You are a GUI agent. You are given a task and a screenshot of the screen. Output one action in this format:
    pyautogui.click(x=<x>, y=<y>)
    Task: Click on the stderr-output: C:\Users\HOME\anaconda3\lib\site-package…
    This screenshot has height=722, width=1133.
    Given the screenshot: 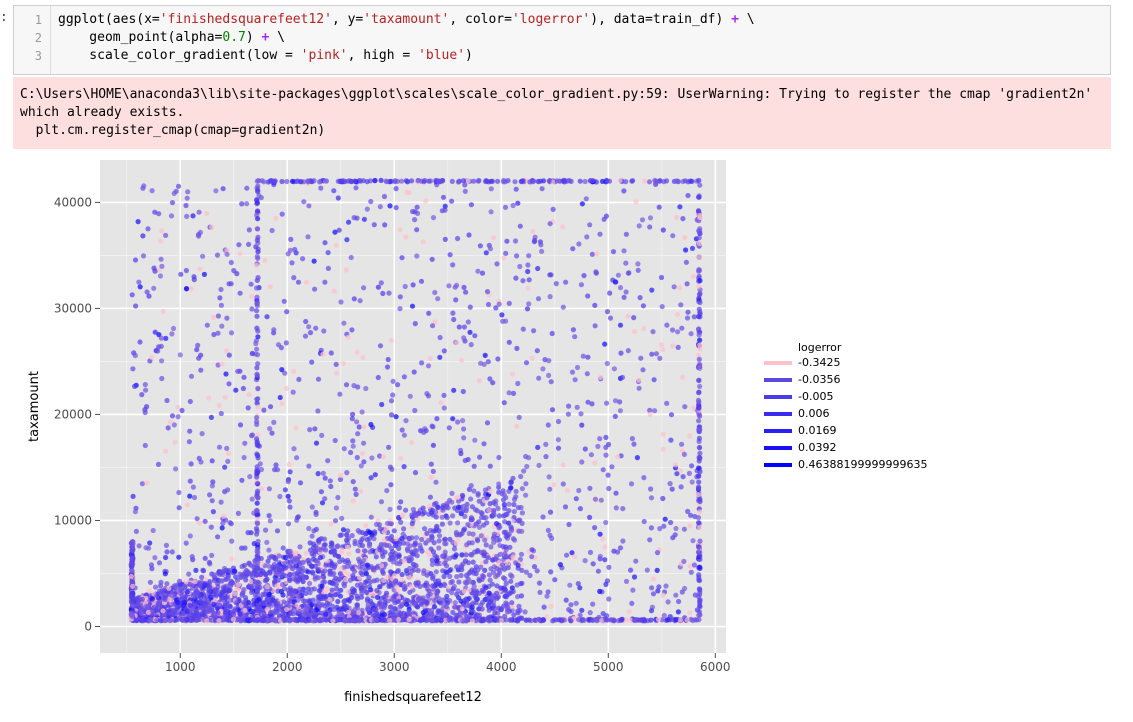 What is the action you would take?
    pyautogui.click(x=562, y=113)
    